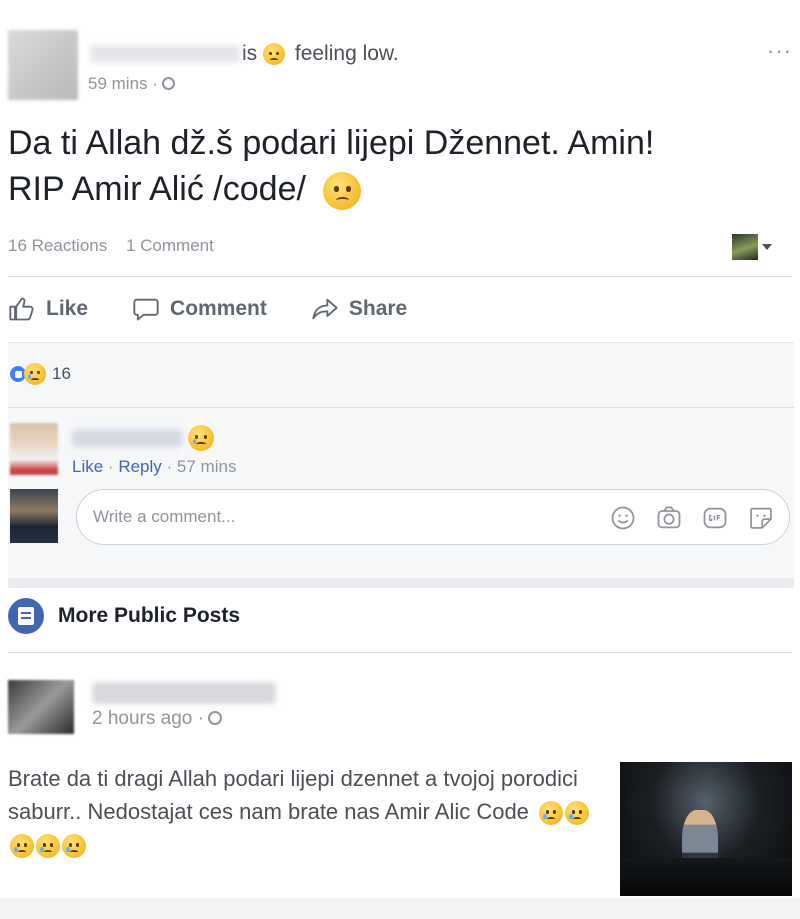 This screenshot has height=919, width=800. I want to click on emoji-icon, so click(623, 518).